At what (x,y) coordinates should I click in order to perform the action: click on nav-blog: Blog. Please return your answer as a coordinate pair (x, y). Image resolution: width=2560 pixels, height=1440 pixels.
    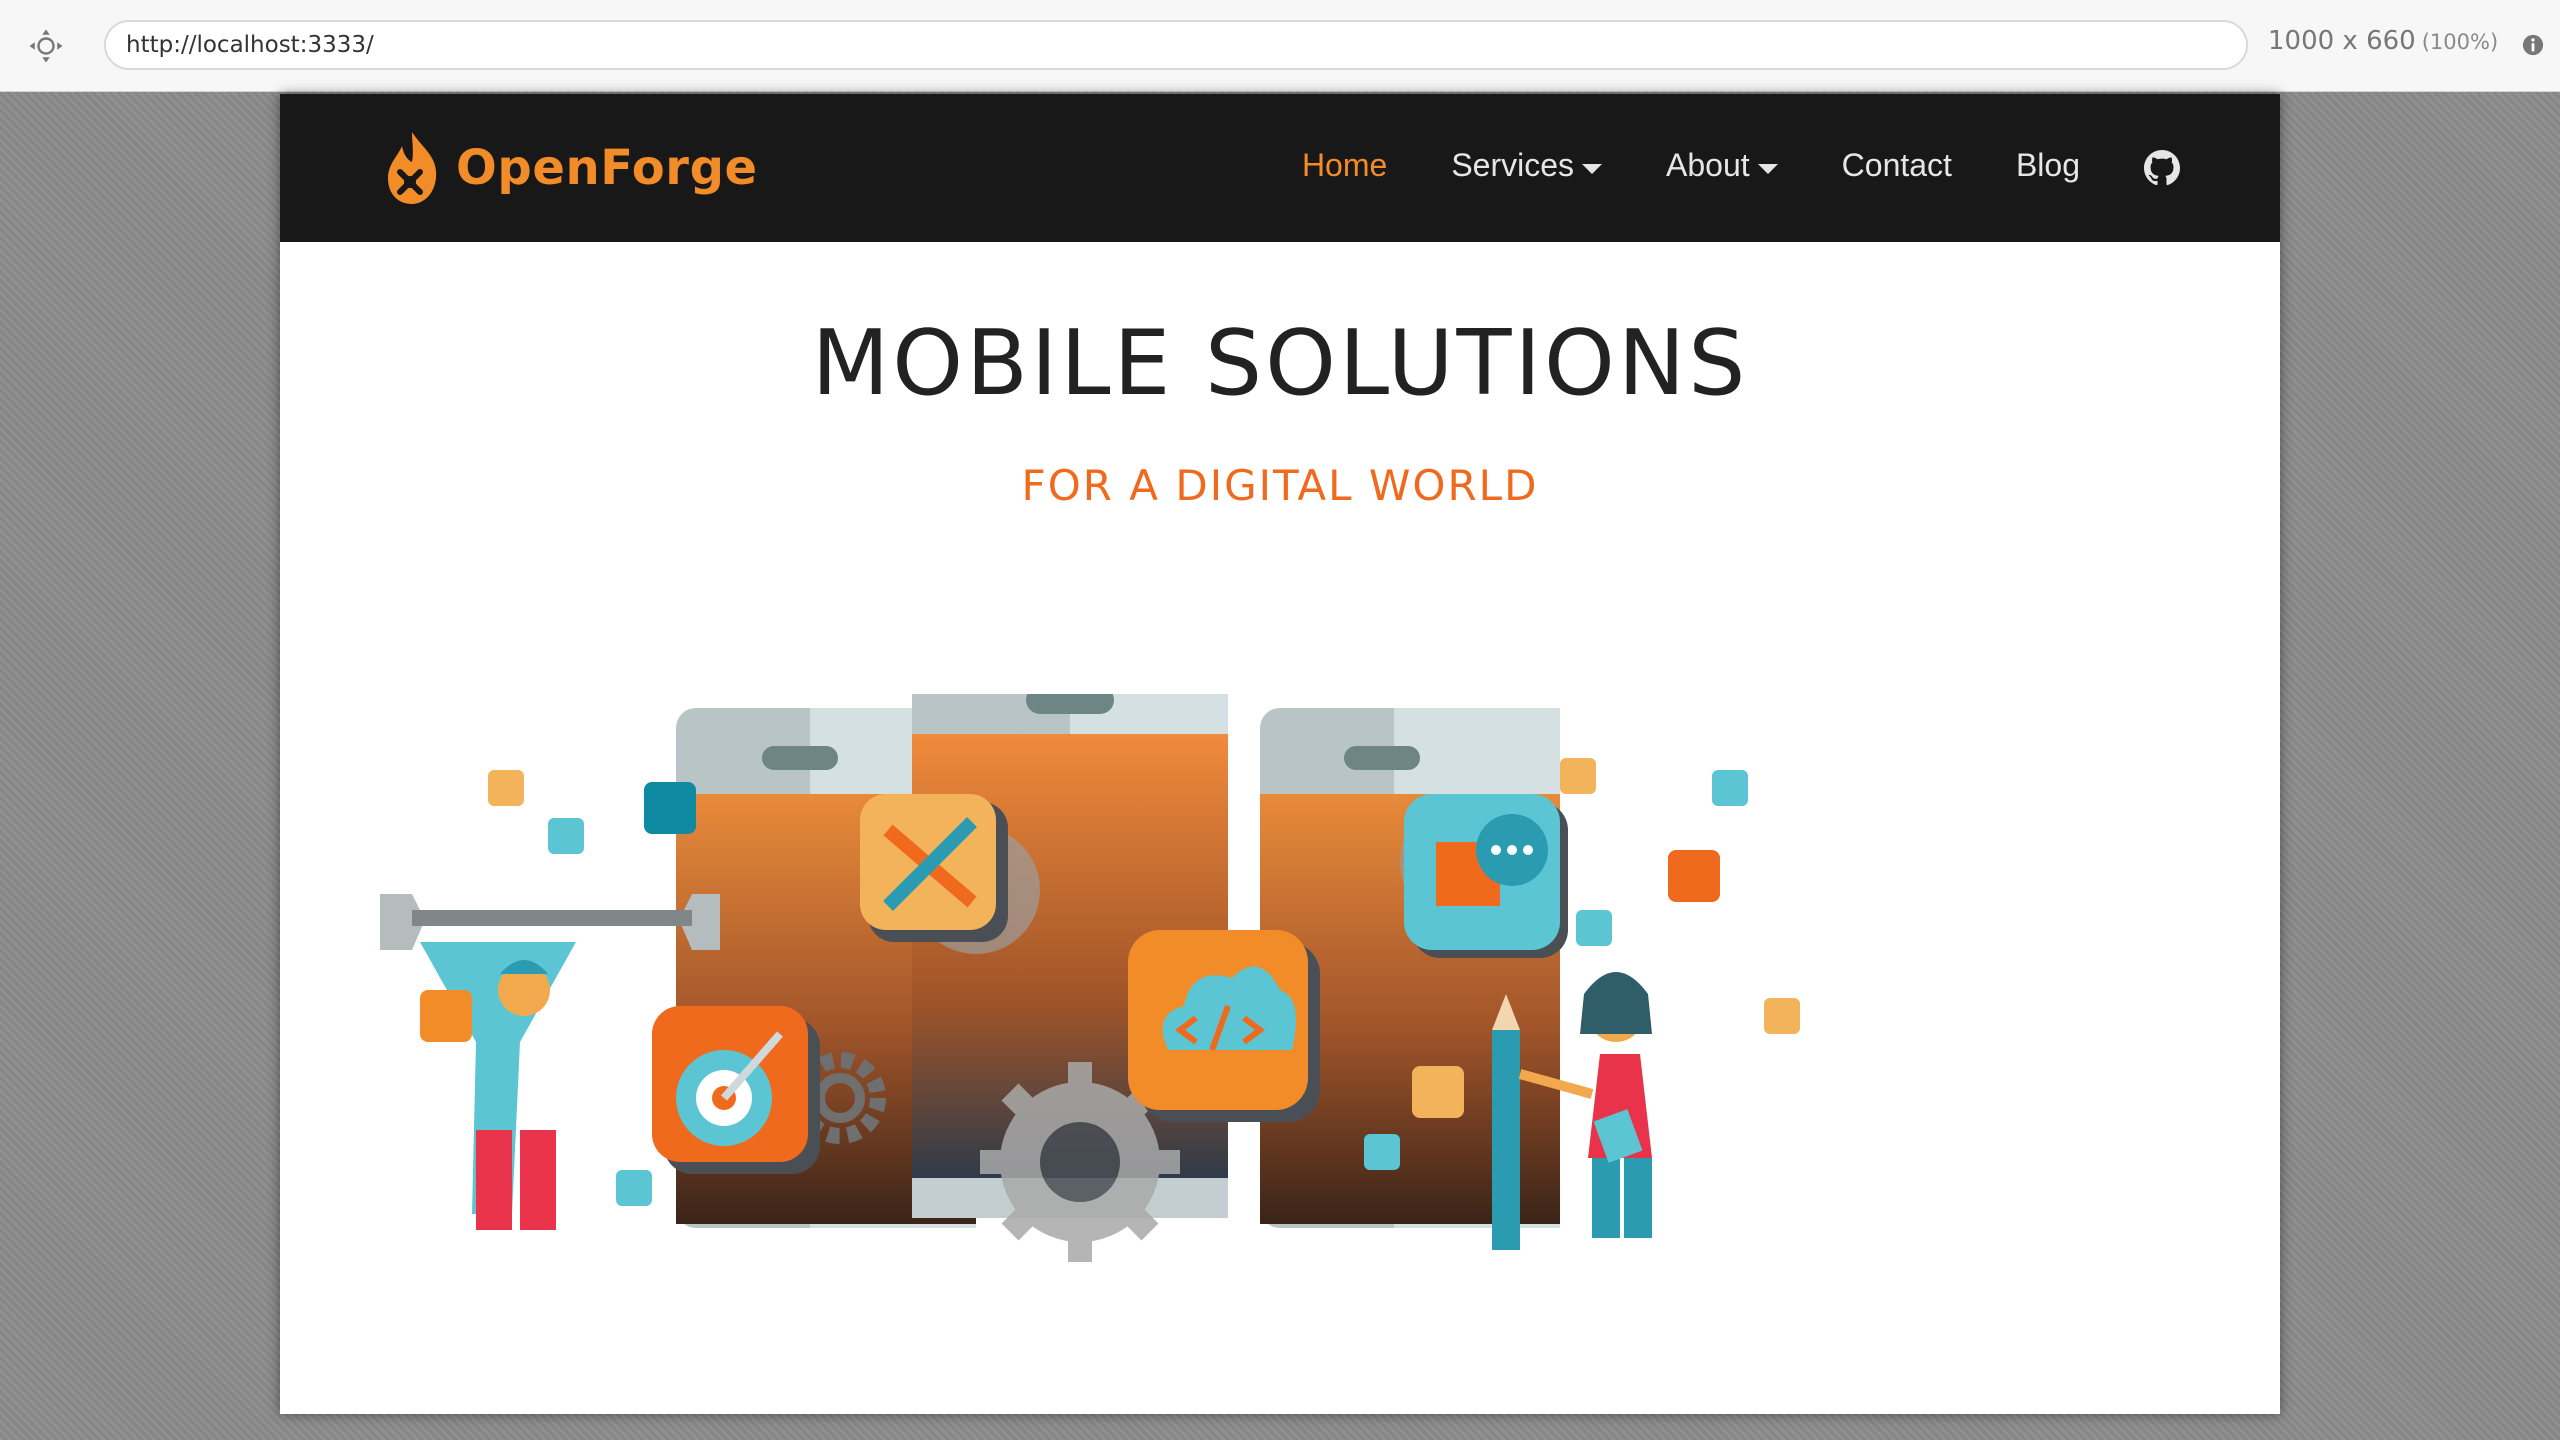
    Looking at the image, I should click on (2048, 168).